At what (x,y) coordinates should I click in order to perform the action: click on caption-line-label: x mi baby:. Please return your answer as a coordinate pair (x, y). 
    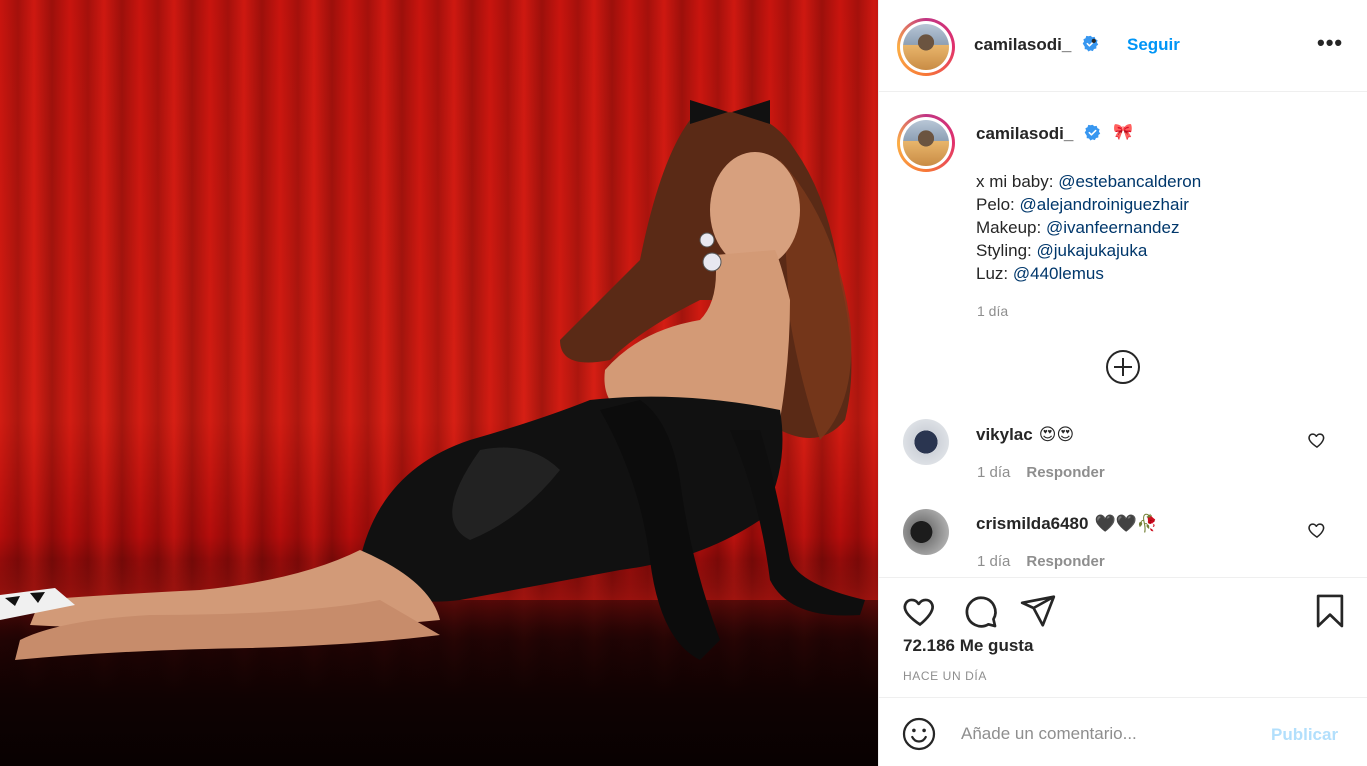
    Looking at the image, I should click on (1017, 181).